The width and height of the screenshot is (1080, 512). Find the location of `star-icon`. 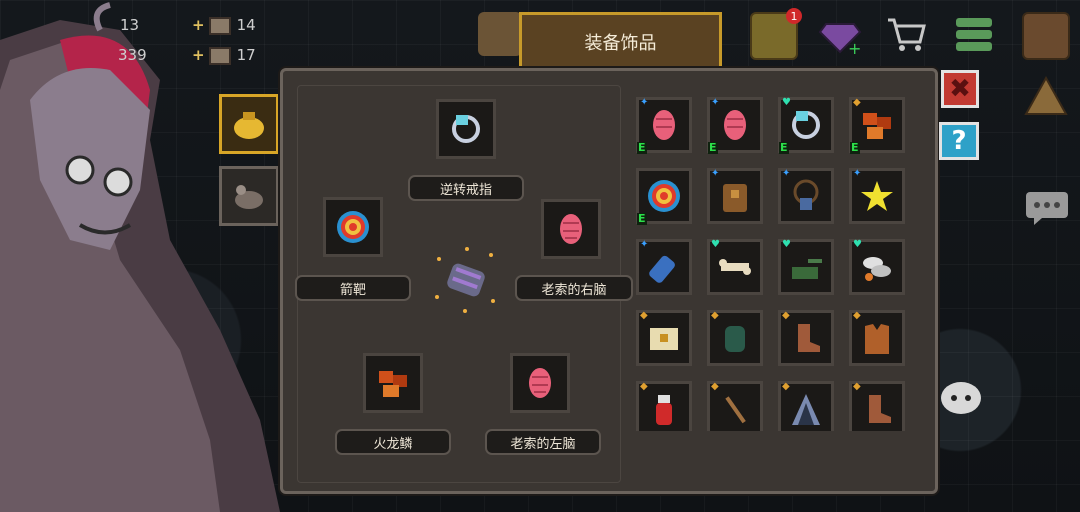

star-icon is located at coordinates (877, 196).